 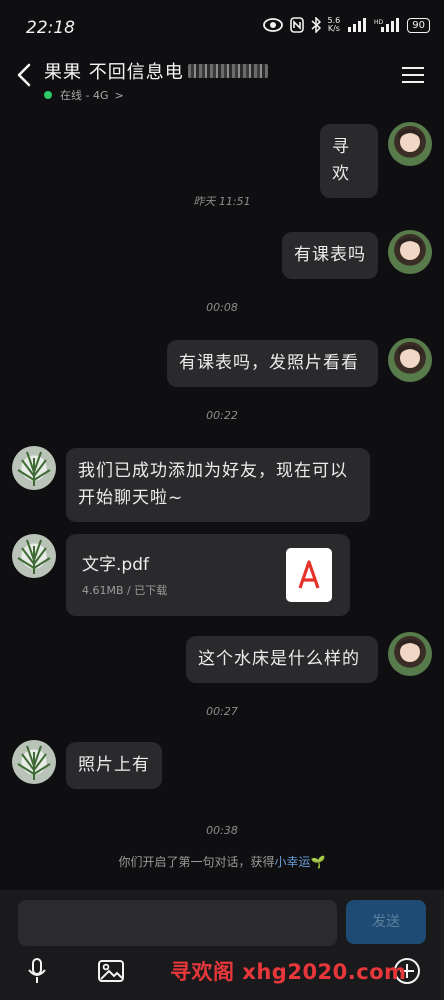 I want to click on system-note: 你们开启了第一句对话，获得小幸运🌱, so click(x=222, y=861).